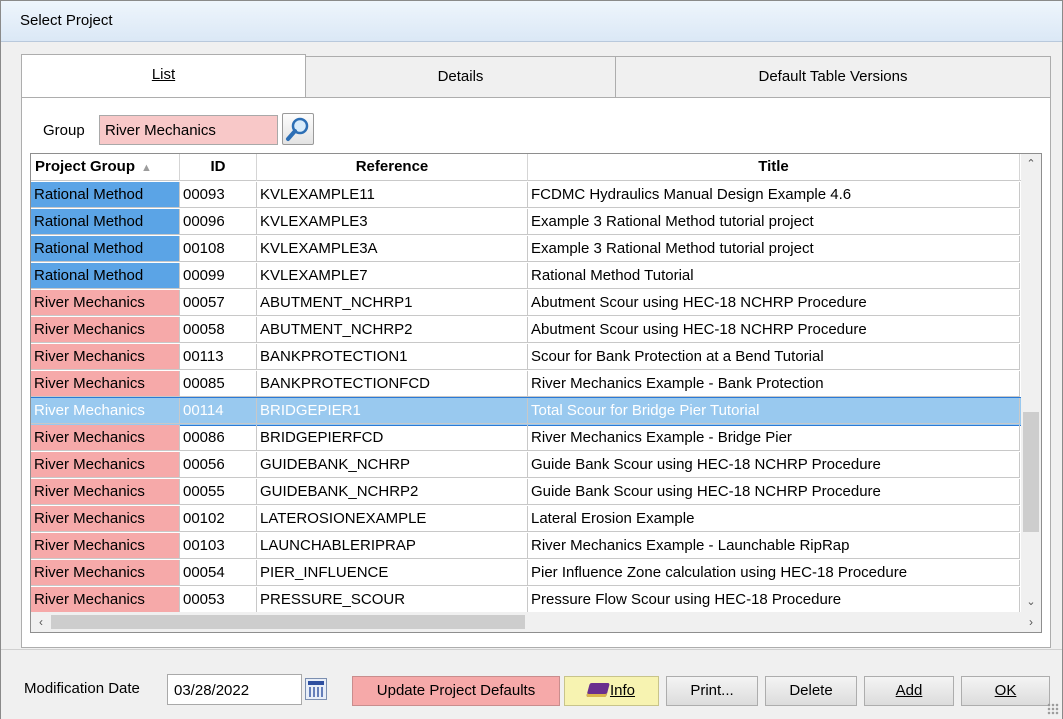  Describe the element at coordinates (218, 276) in the screenshot. I see `cell-id: 00099` at that location.